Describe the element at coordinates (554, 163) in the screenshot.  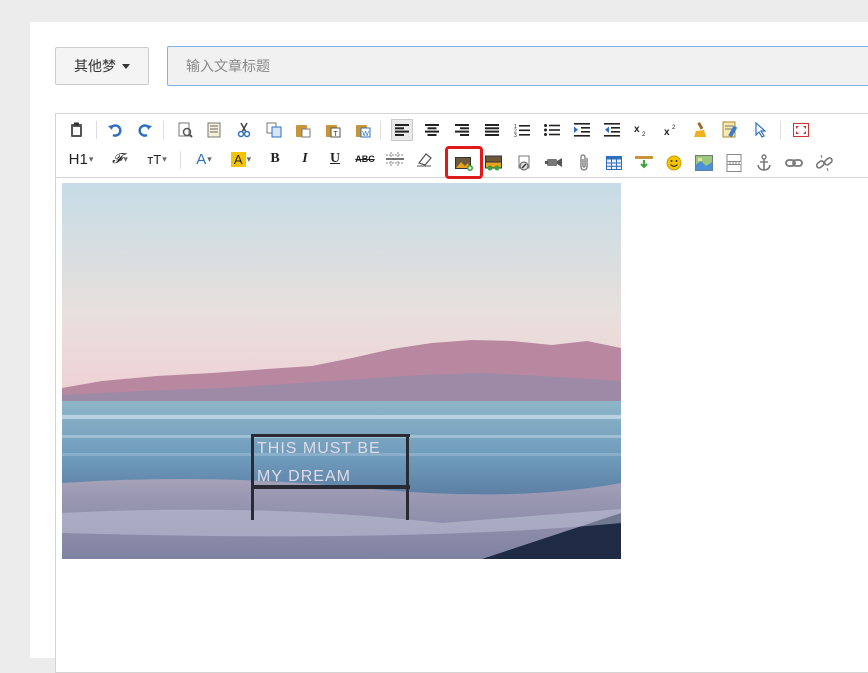
I see `video-icon` at that location.